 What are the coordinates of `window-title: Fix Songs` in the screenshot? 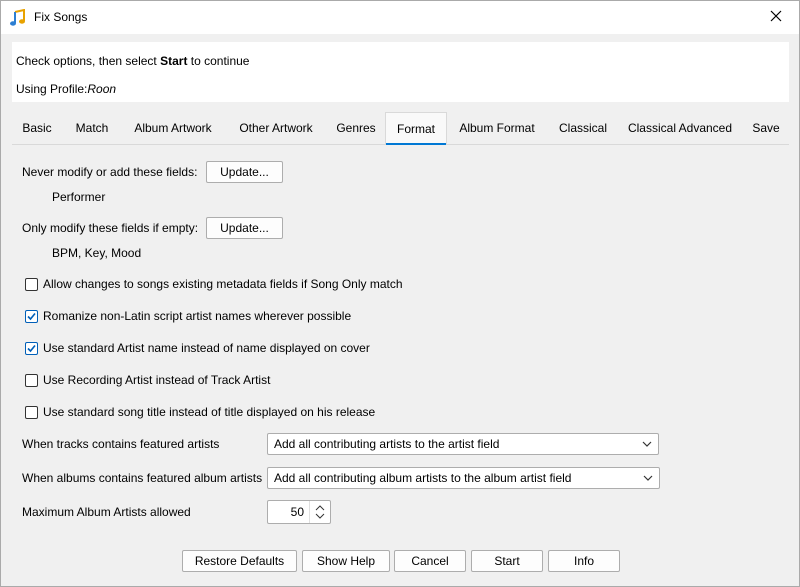 It's located at (61, 17).